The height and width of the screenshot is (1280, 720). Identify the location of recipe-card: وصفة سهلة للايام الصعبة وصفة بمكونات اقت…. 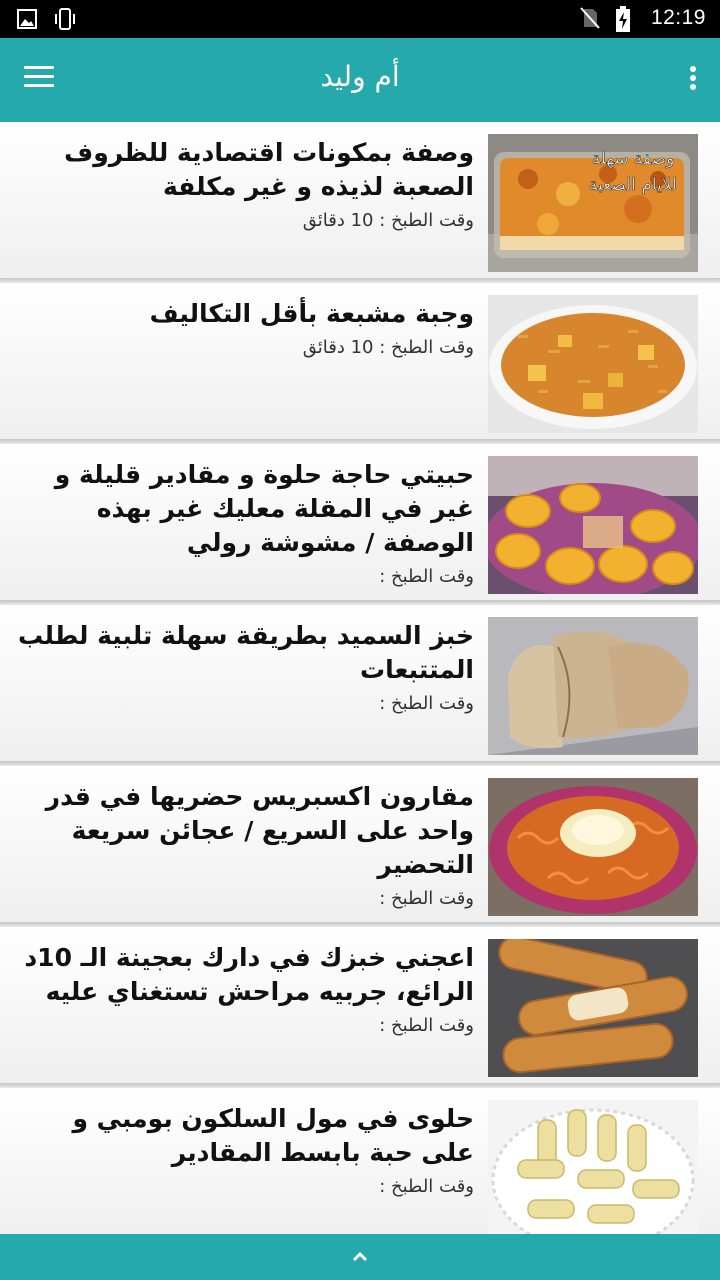
(360, 200).